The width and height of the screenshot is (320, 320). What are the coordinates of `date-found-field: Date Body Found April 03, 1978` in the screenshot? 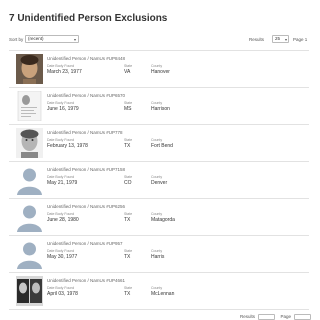 It's located at (62, 291).